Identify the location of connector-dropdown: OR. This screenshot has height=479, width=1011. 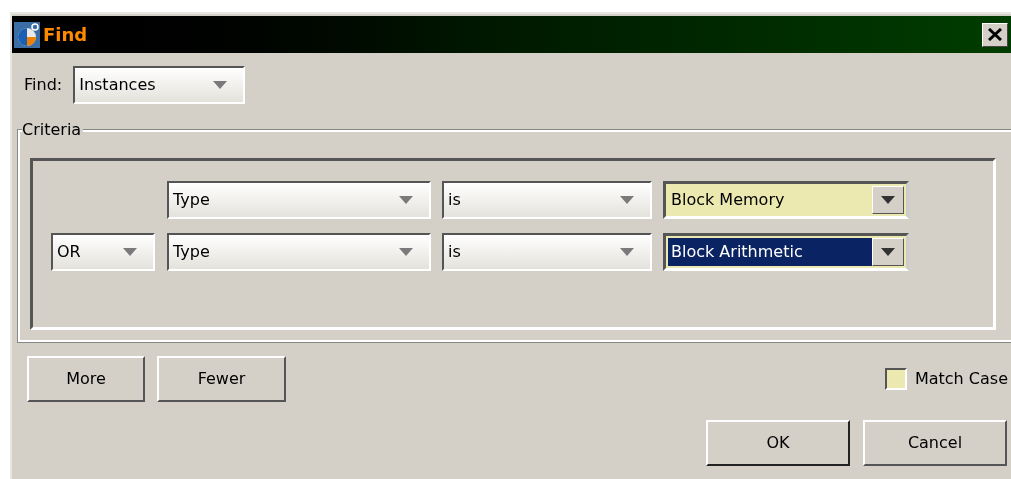
(103, 252).